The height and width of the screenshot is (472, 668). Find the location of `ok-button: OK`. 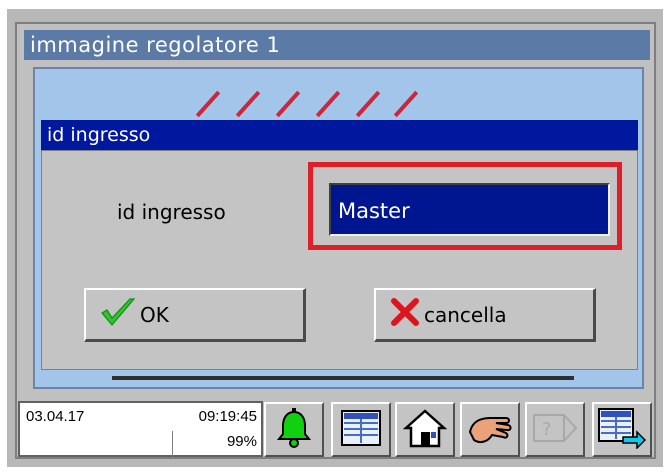

ok-button: OK is located at coordinates (195, 315).